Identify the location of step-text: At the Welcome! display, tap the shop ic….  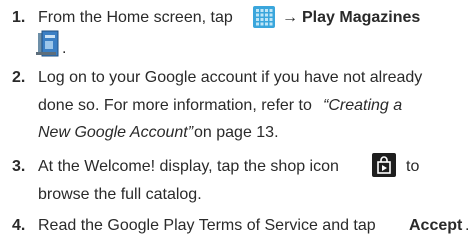
(188, 166).